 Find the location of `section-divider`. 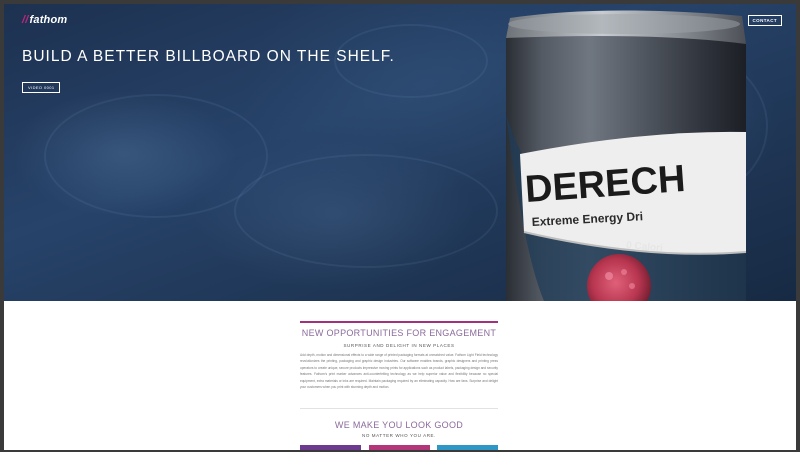

section-divider is located at coordinates (399, 408).